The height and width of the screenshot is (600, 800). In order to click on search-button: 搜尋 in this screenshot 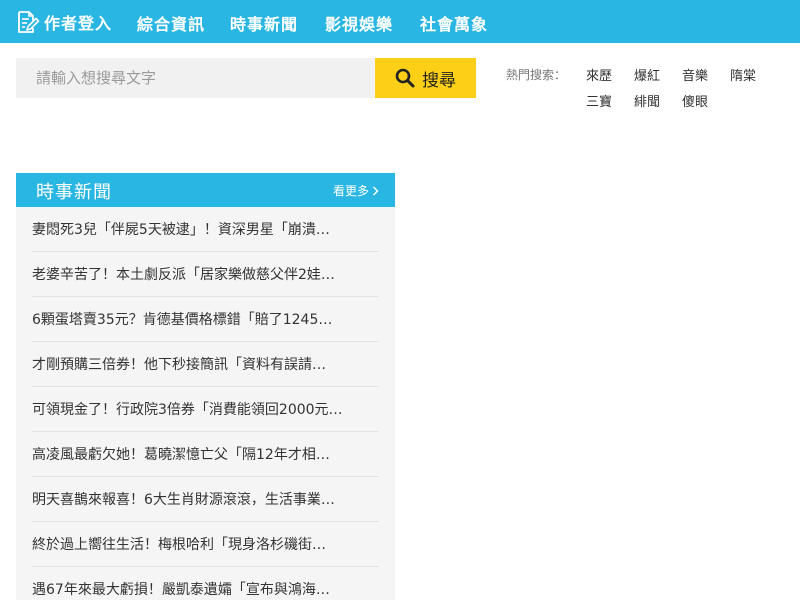, I will do `click(425, 78)`.